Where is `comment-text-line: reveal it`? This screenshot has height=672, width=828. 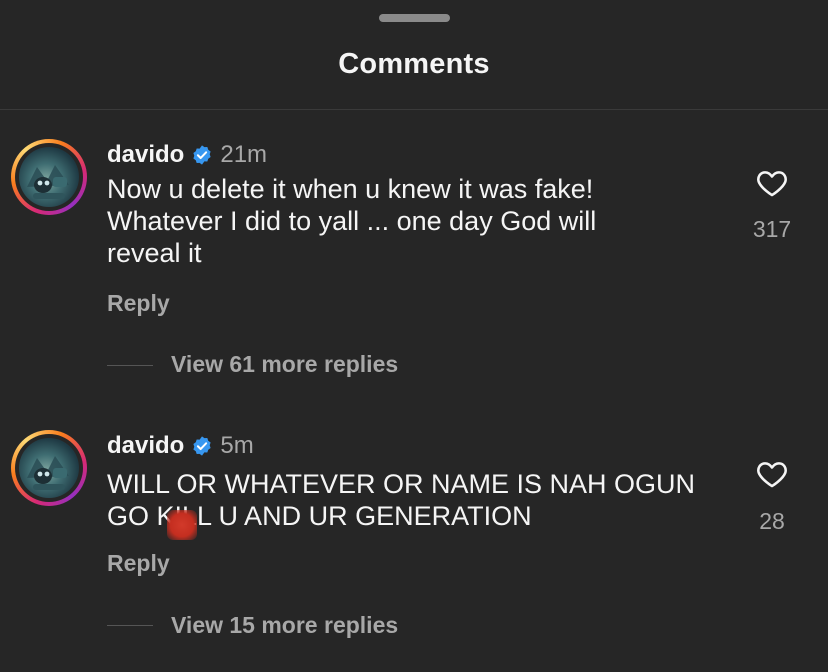 comment-text-line: reveal it is located at coordinates (154, 253).